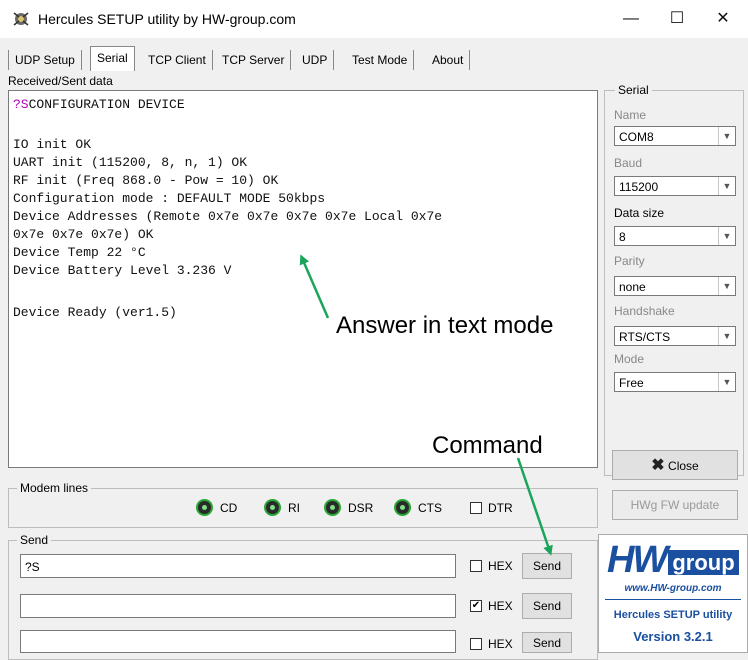 The image size is (748, 660). Describe the element at coordinates (54, 488) in the screenshot. I see `modem-lines-title: Modem lines` at that location.